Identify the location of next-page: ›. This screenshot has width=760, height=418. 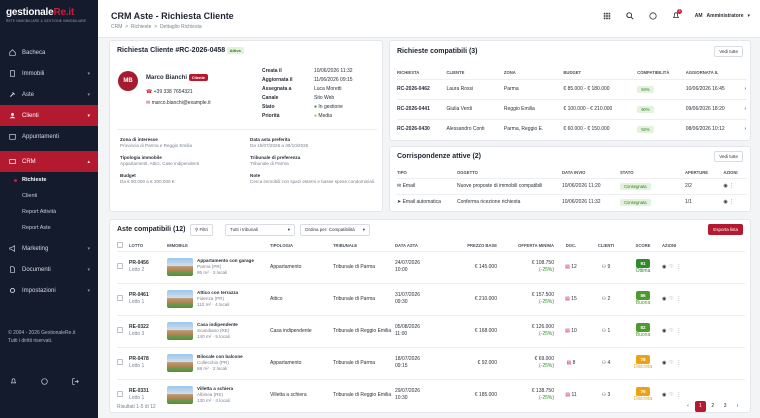
(737, 406).